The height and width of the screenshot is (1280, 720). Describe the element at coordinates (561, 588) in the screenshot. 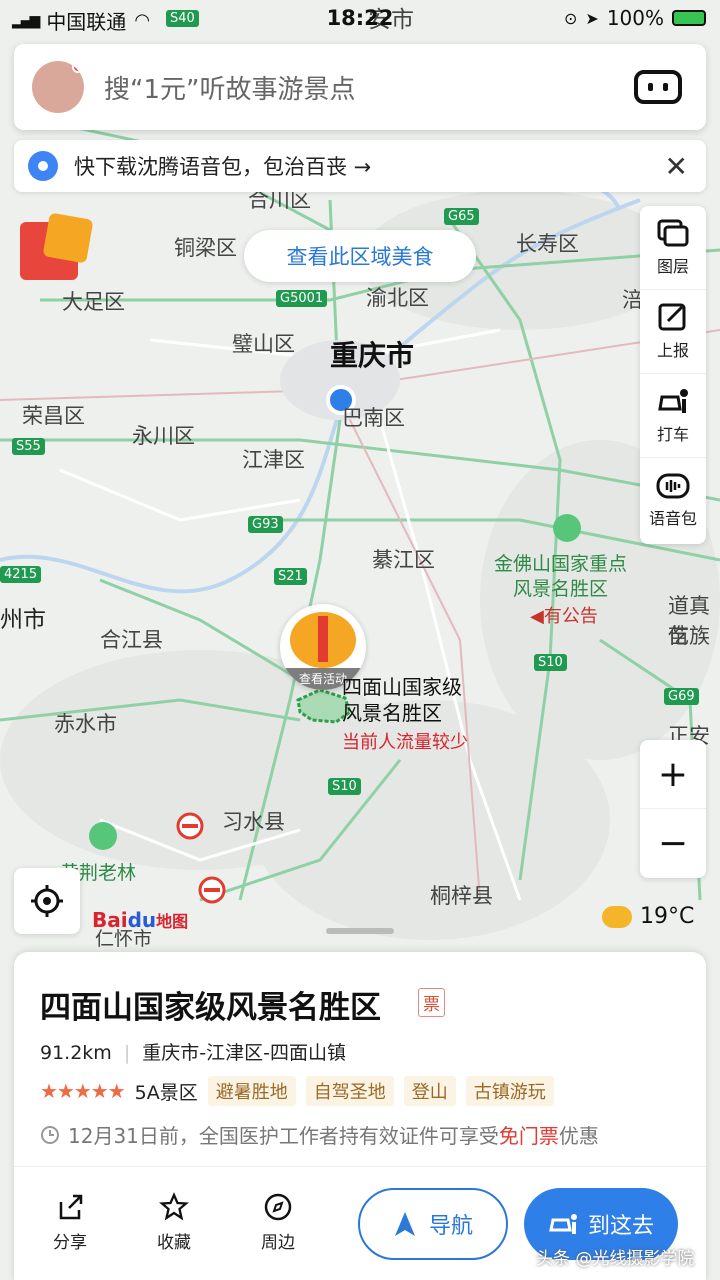

I see `poi-jinfo-line2: 风景名胜区` at that location.